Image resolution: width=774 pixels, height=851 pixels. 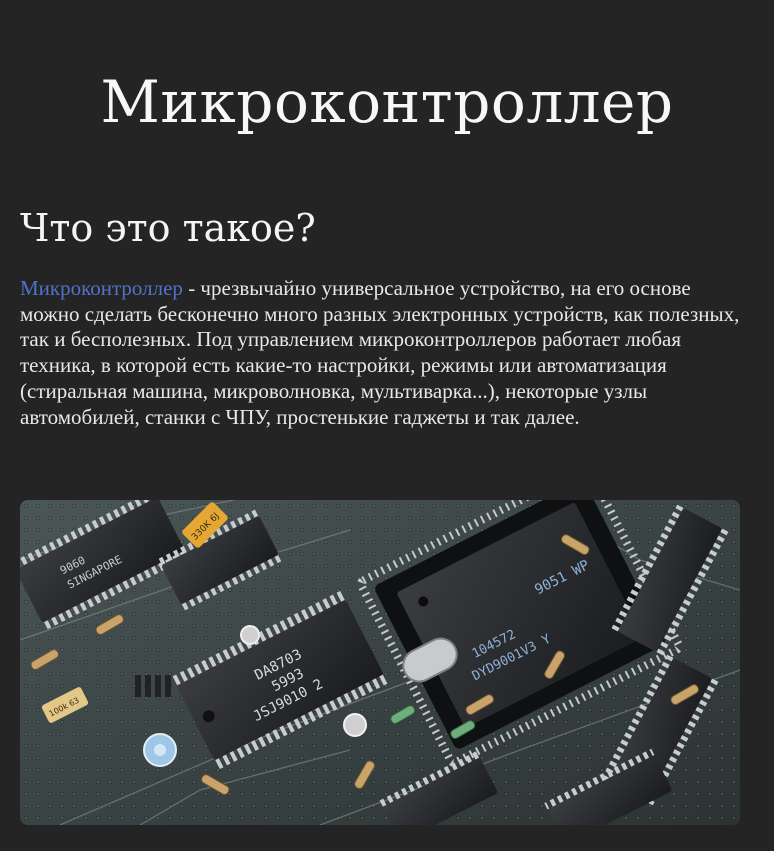 I want to click on section-heading: Что это такое?, so click(x=168, y=228).